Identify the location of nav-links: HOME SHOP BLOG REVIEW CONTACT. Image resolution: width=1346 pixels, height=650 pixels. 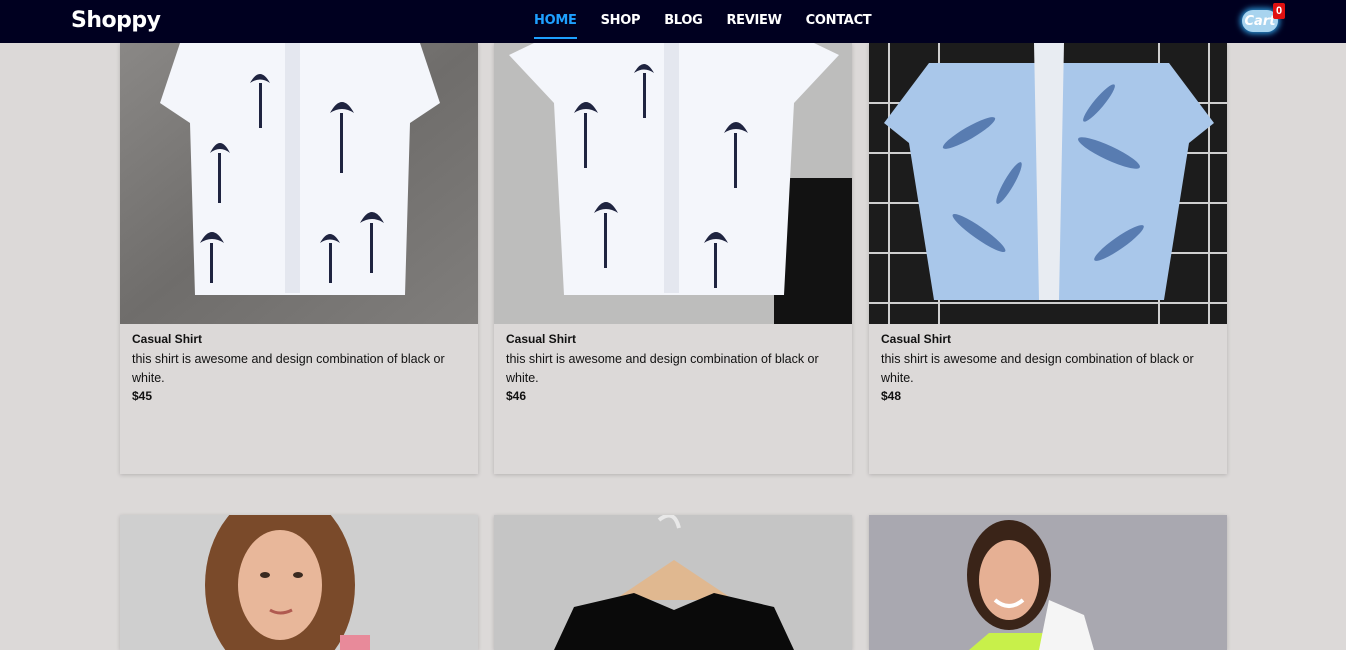
(703, 26).